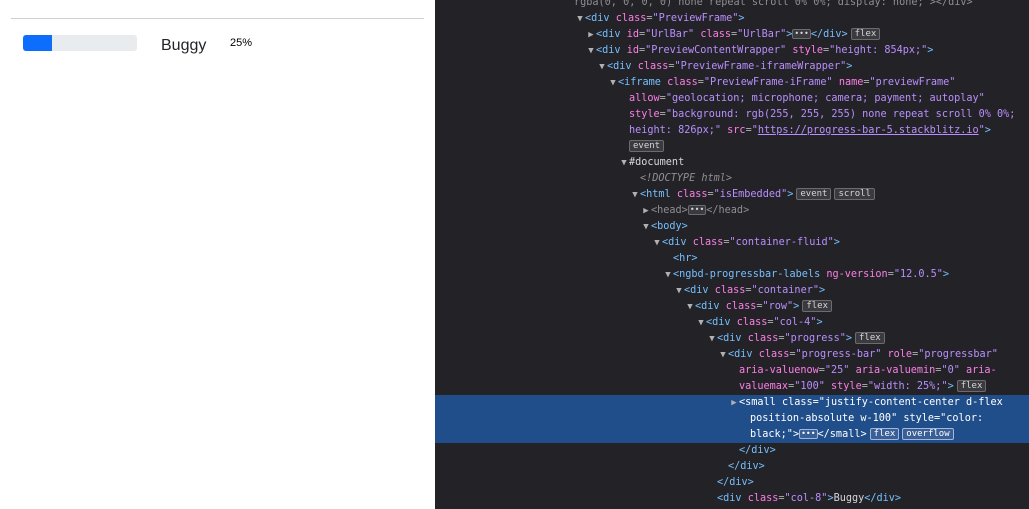 The width and height of the screenshot is (1029, 509). What do you see at coordinates (732, 259) in the screenshot?
I see `markup-tree-node: <hr>` at bounding box center [732, 259].